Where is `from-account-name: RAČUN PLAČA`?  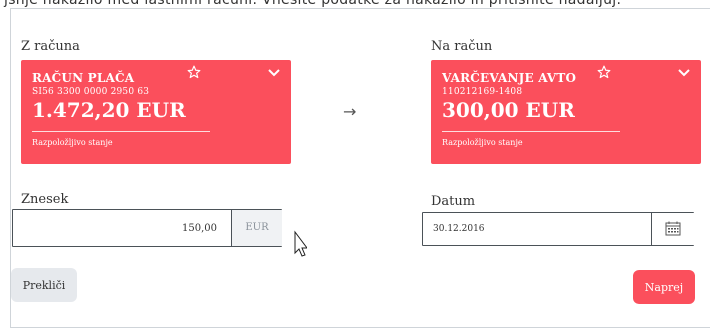 from-account-name: RAČUN PLAČA is located at coordinates (83, 78).